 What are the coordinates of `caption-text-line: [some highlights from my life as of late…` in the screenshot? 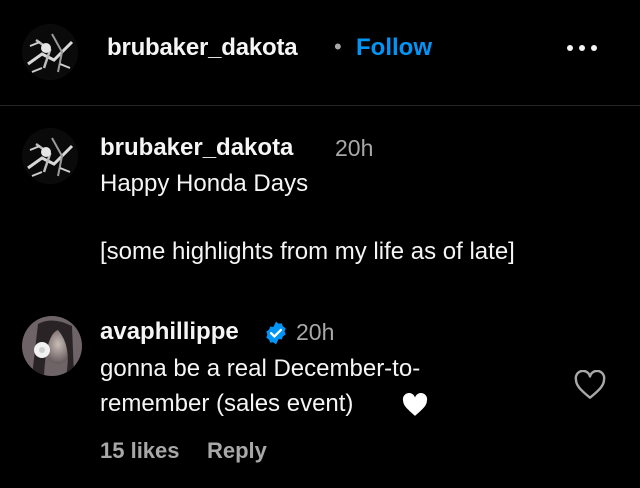 It's located at (307, 251).